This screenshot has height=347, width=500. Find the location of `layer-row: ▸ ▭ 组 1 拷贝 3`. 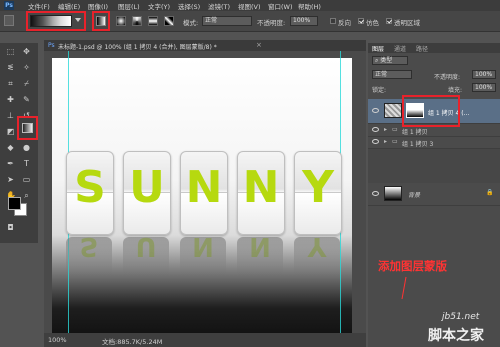

layer-row: ▸ ▭ 组 1 拷贝 3 is located at coordinates (434, 142).